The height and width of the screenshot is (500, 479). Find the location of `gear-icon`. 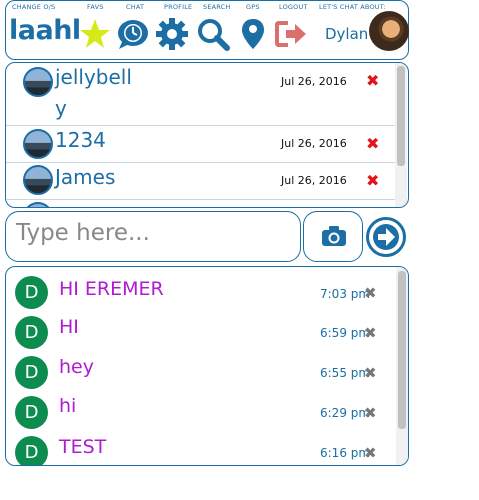

gear-icon is located at coordinates (172, 34).